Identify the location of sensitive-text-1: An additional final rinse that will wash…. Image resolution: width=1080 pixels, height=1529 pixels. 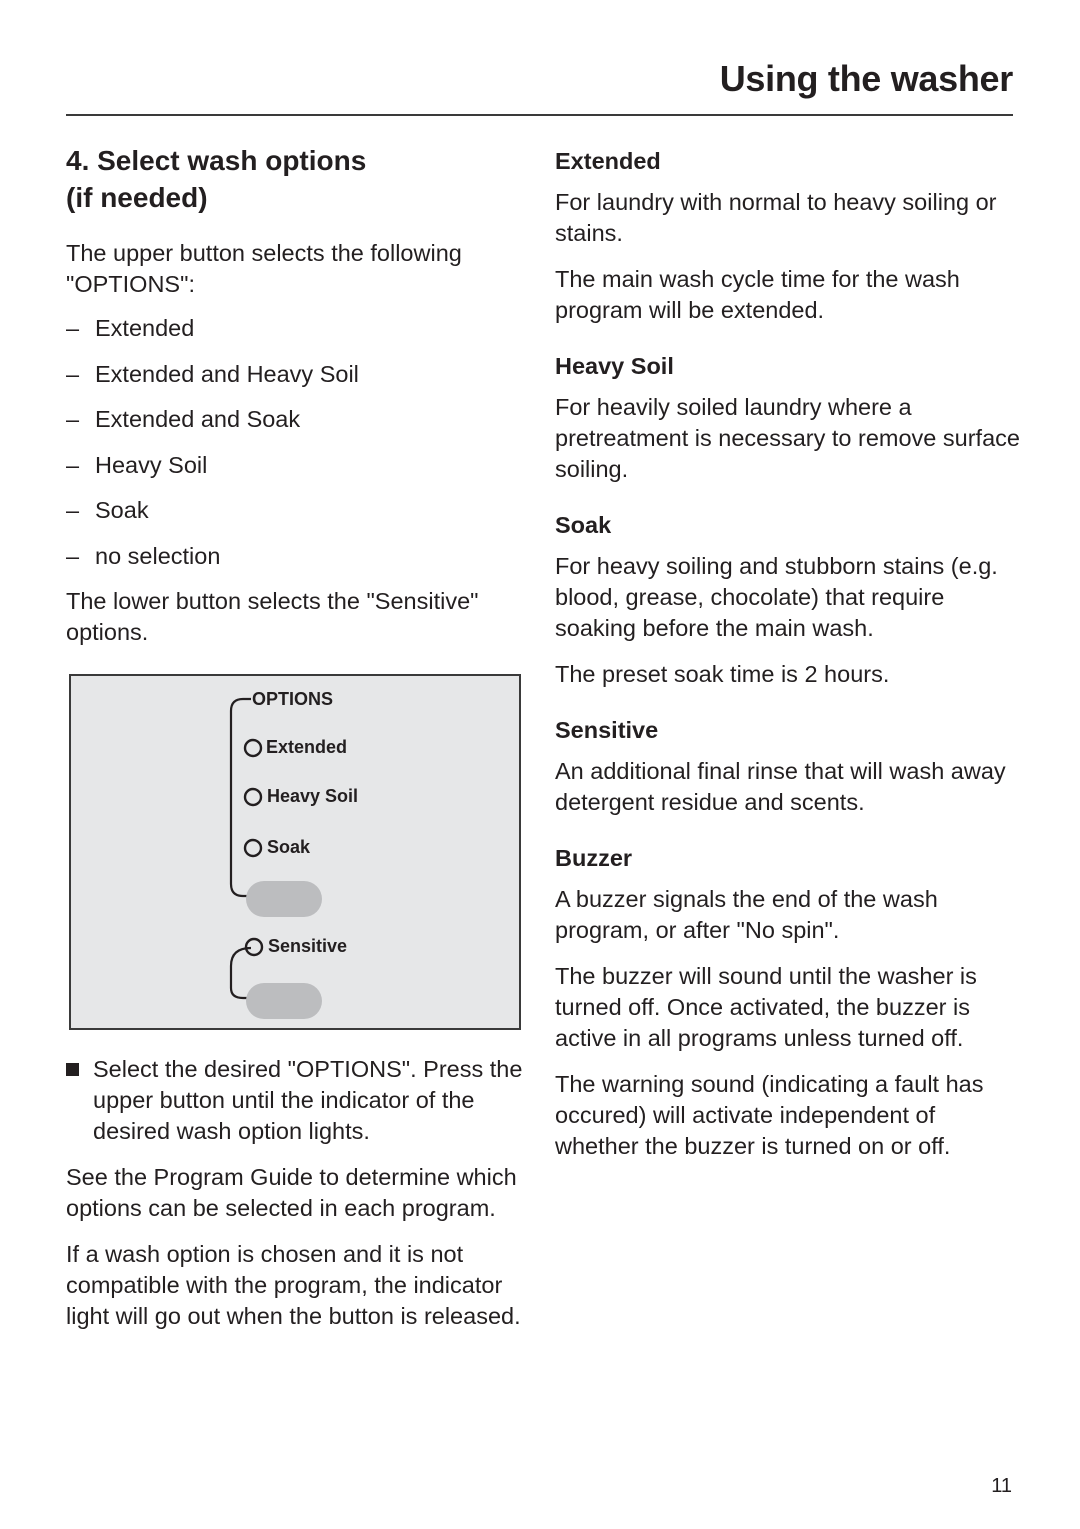
(780, 786).